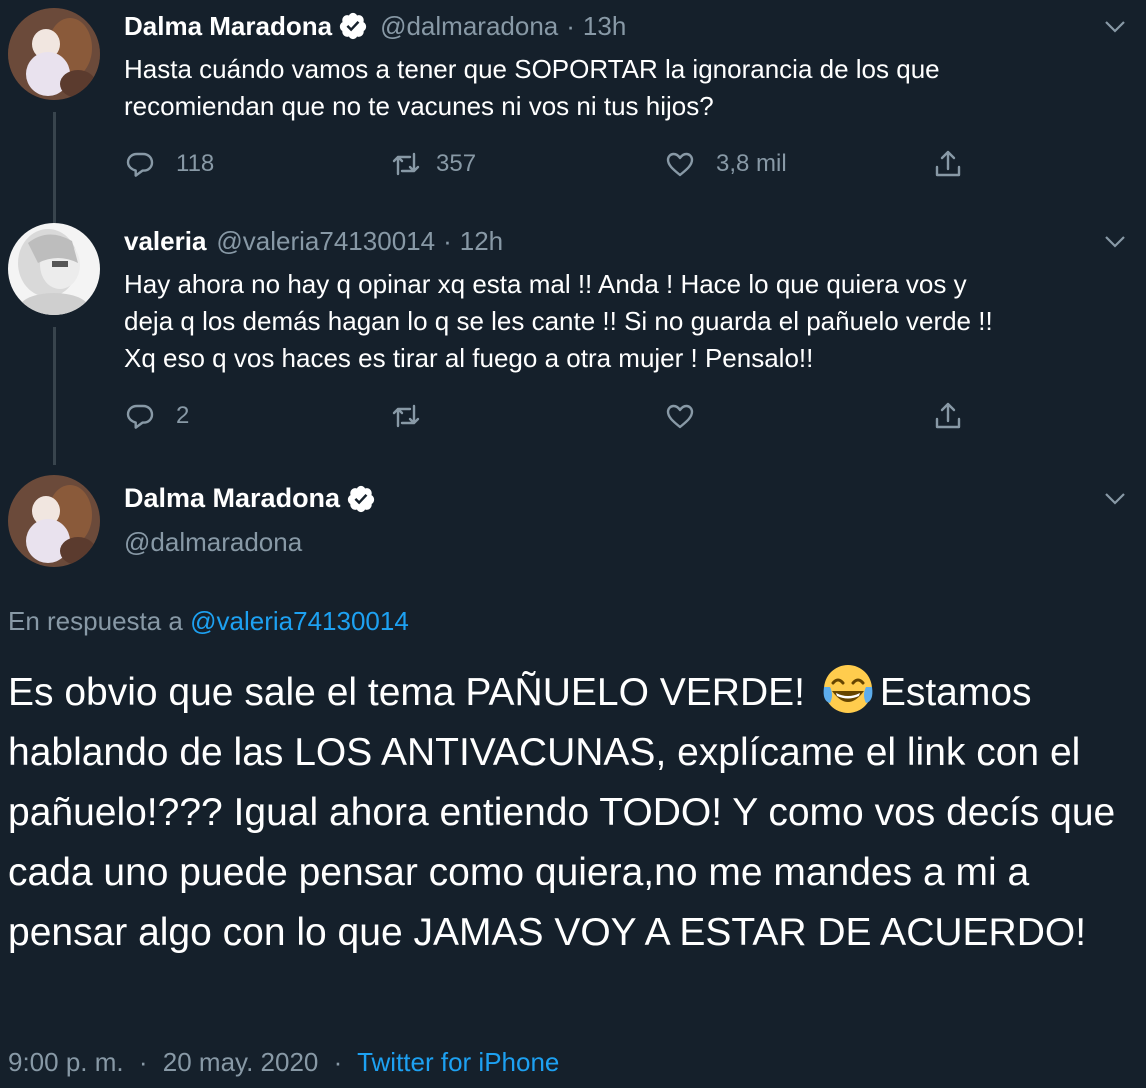 The width and height of the screenshot is (1146, 1088). I want to click on tweet-time: 12h, so click(481, 241).